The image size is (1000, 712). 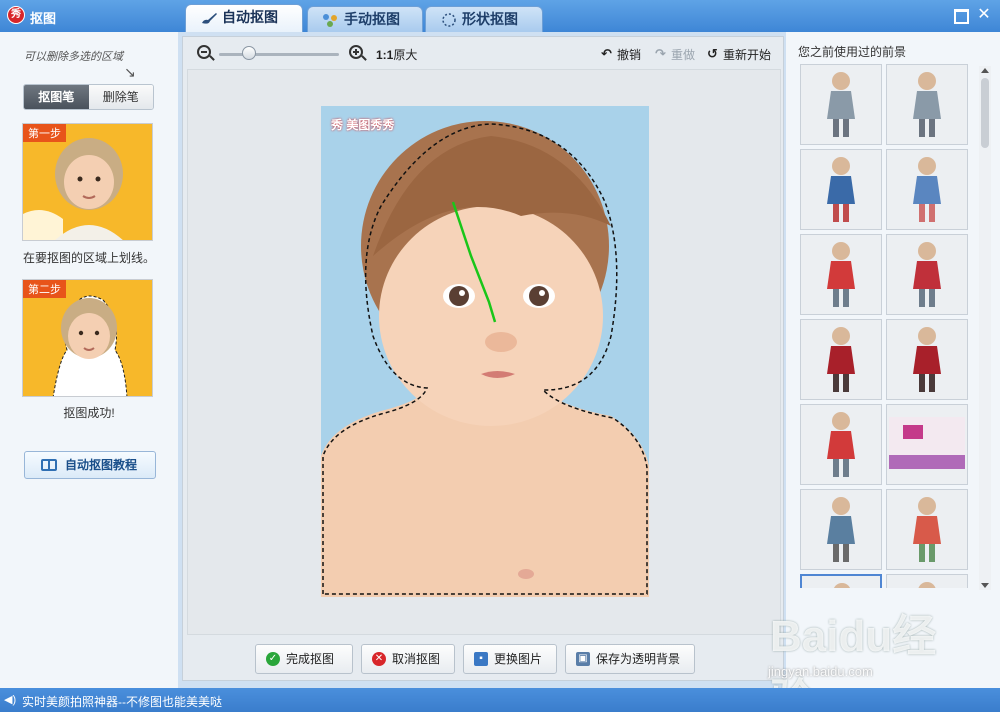 What do you see at coordinates (985, 585) in the screenshot?
I see `scroll-down-icon` at bounding box center [985, 585].